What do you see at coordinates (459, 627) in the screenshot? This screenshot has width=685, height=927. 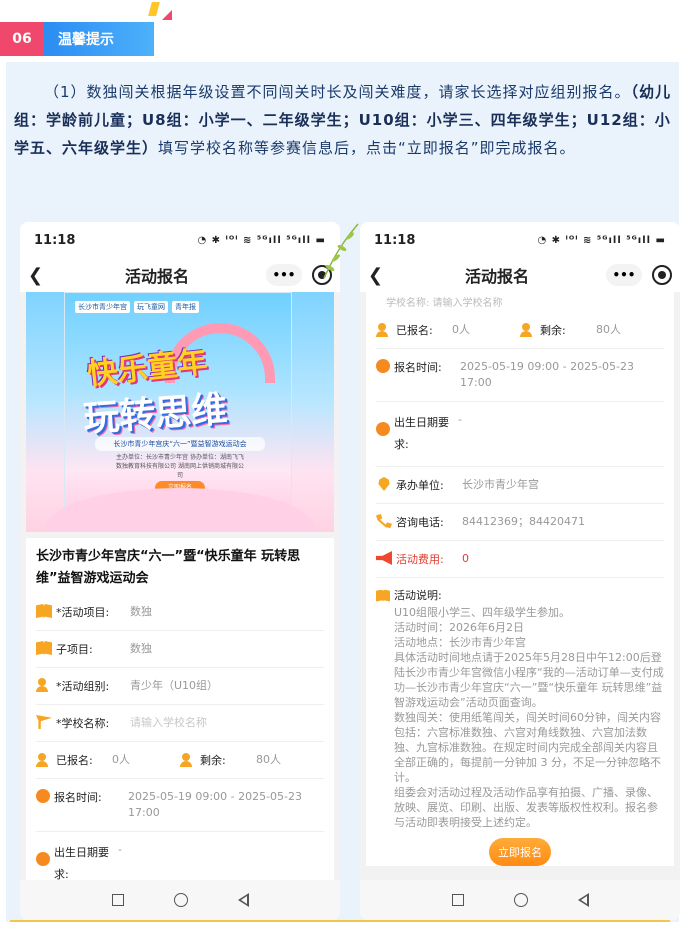 I see `desc-line: 活动时间：2026年6月2日` at bounding box center [459, 627].